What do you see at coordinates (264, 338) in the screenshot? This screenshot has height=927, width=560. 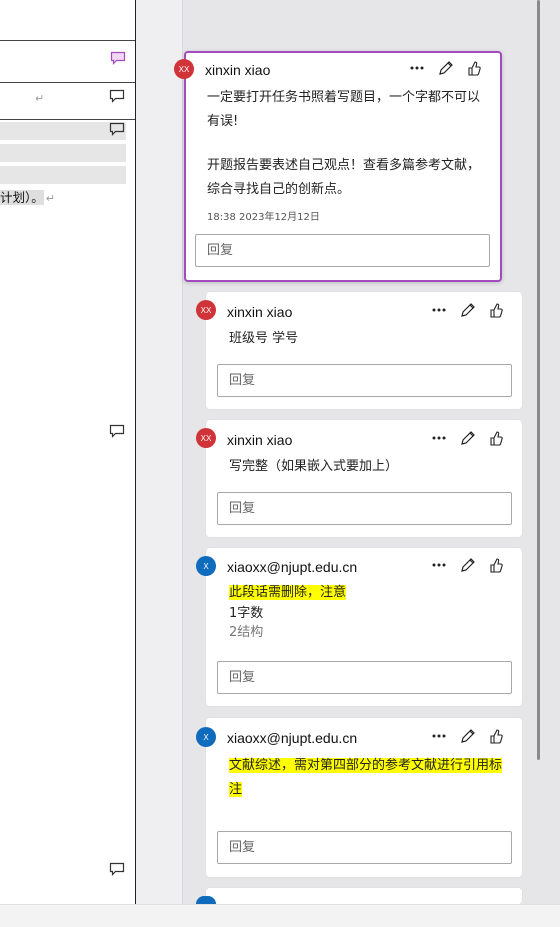 I see `comment-body: 班级号 学号` at bounding box center [264, 338].